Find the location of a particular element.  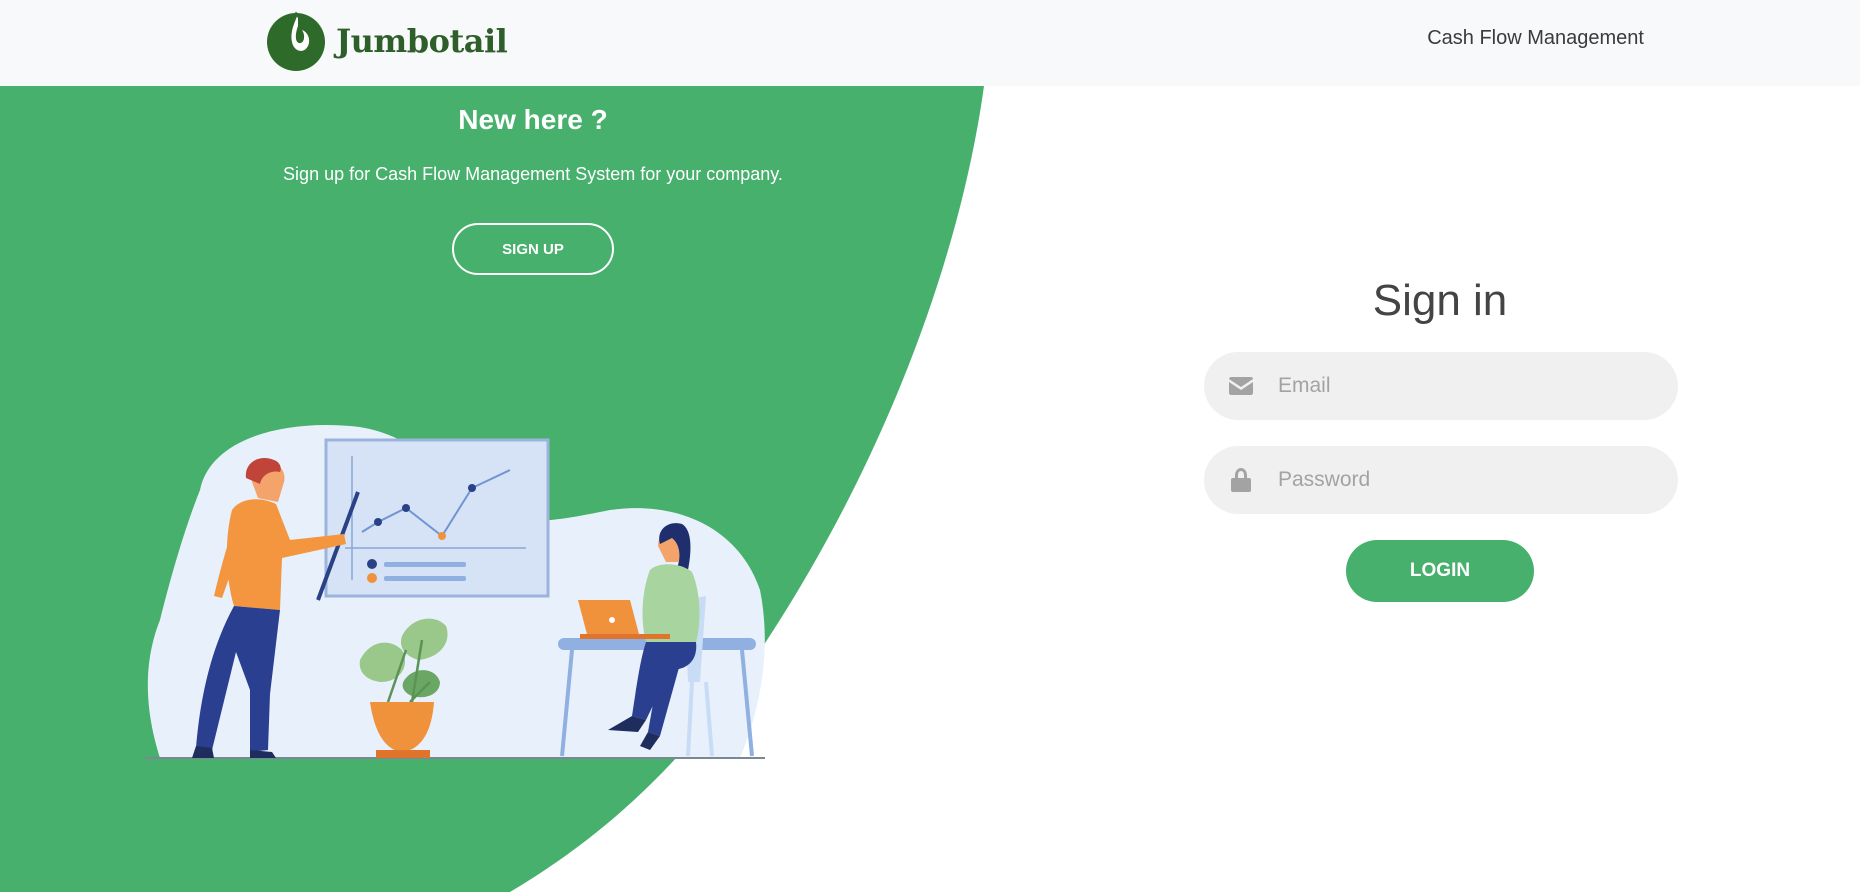

presentation-illustration is located at coordinates (455, 591).